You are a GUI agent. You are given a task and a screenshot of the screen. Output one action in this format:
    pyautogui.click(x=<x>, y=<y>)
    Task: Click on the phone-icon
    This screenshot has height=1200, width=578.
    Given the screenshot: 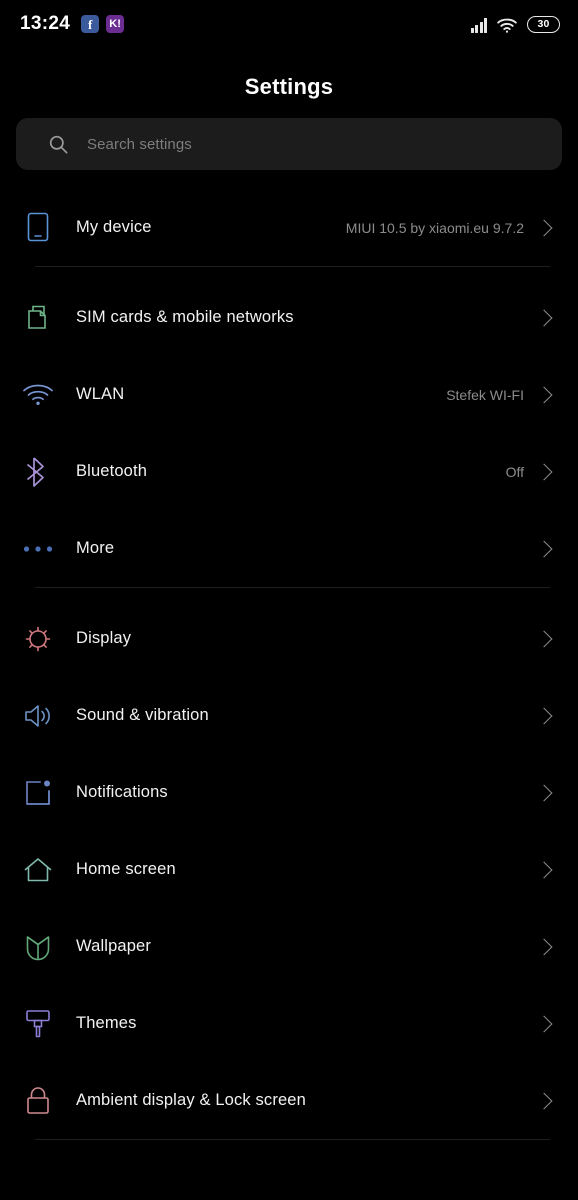 What is the action you would take?
    pyautogui.click(x=38, y=228)
    